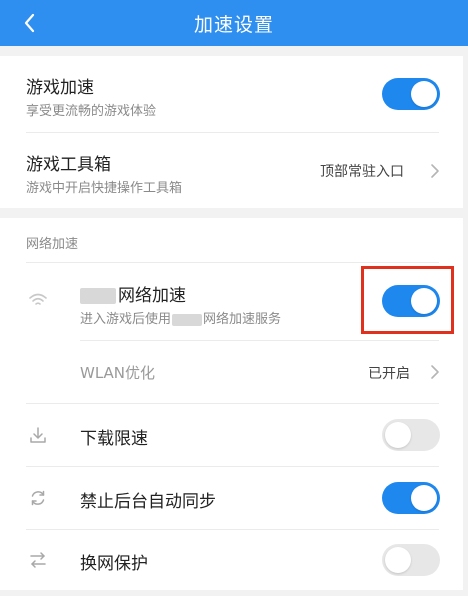 The image size is (468, 596). Describe the element at coordinates (68, 165) in the screenshot. I see `game-toolbox-title: 游戏工具箱` at that location.